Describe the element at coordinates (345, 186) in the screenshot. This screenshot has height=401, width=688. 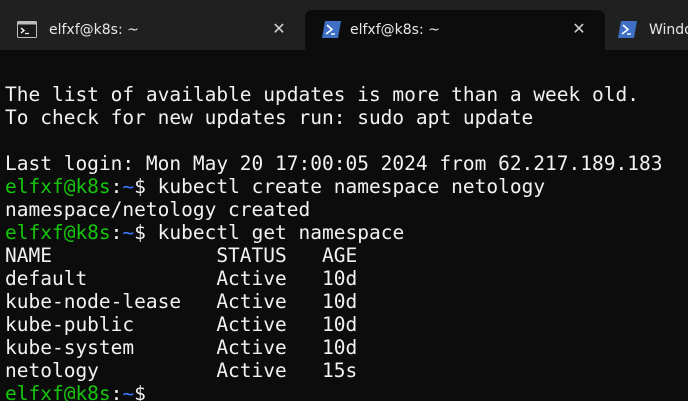
I see `command-text: kubectl create namespace netology` at that location.